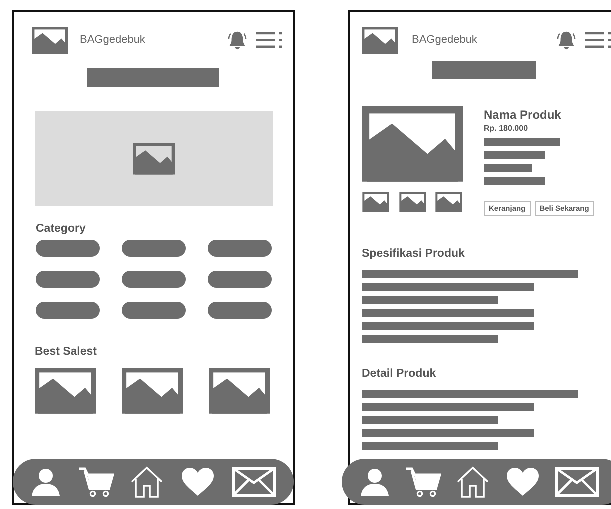 Image resolution: width=611 pixels, height=509 pixels. Describe the element at coordinates (523, 115) in the screenshot. I see `product-name: Nama Produk` at that location.